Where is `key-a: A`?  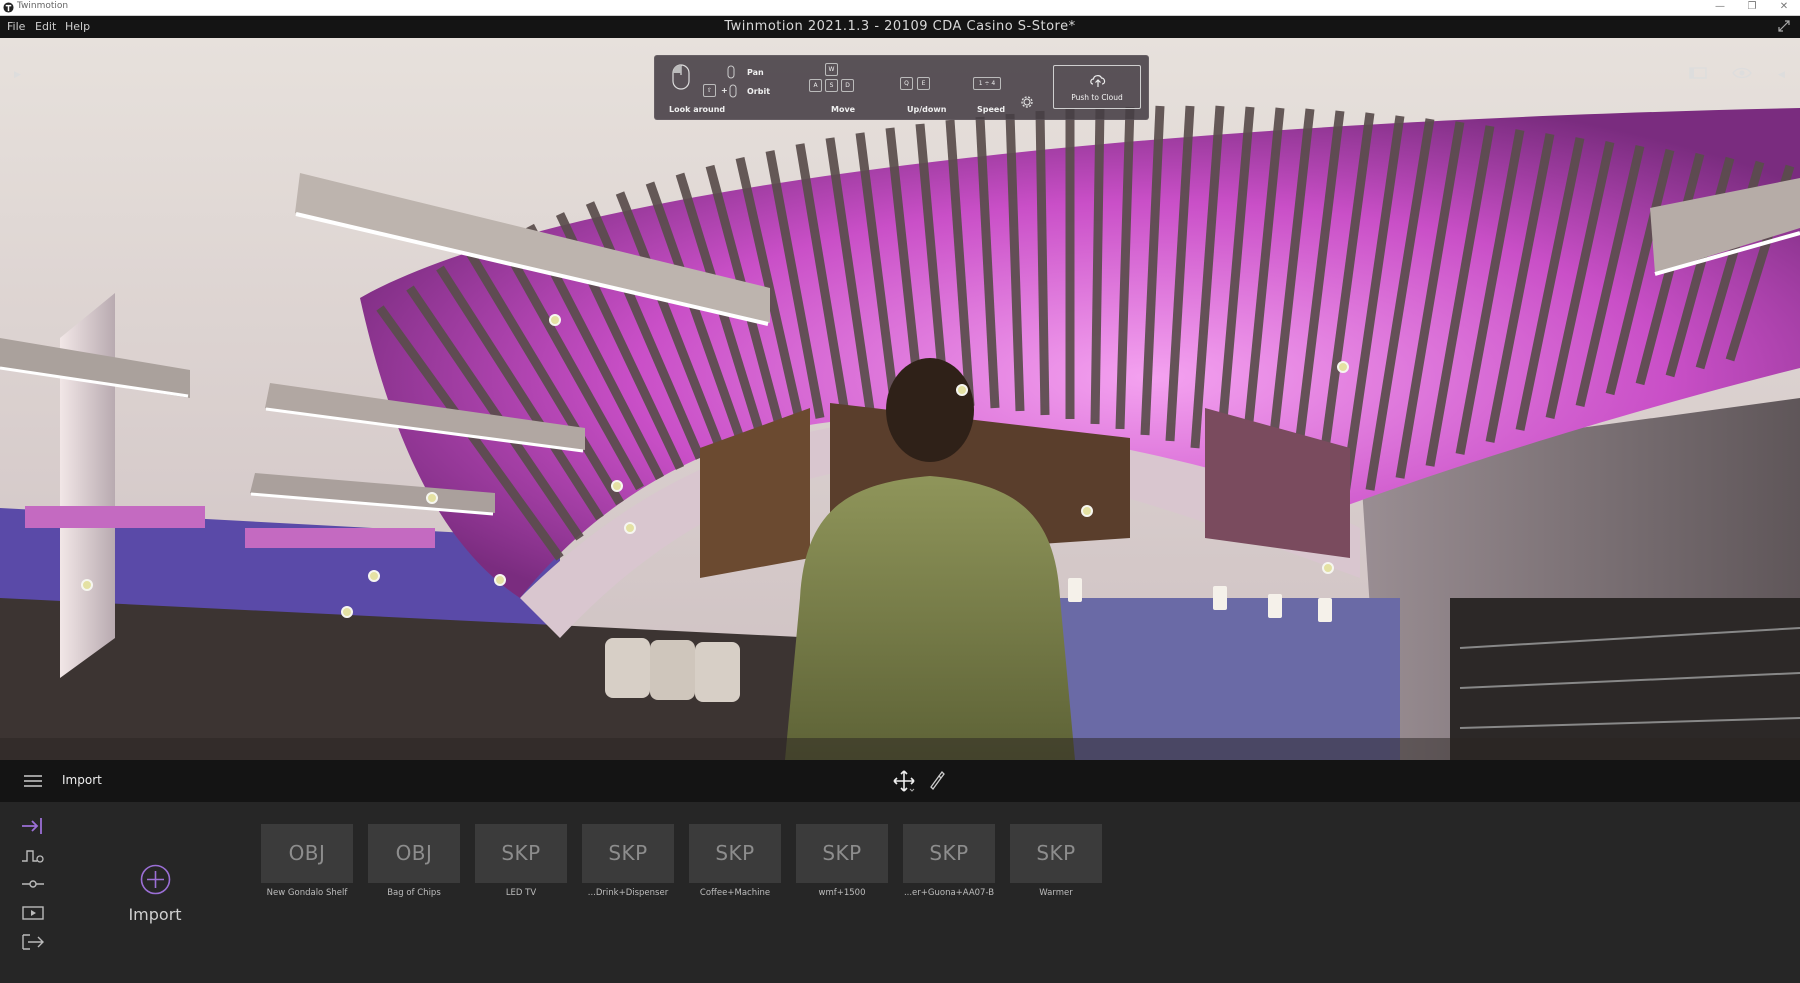 key-a: A is located at coordinates (815, 85).